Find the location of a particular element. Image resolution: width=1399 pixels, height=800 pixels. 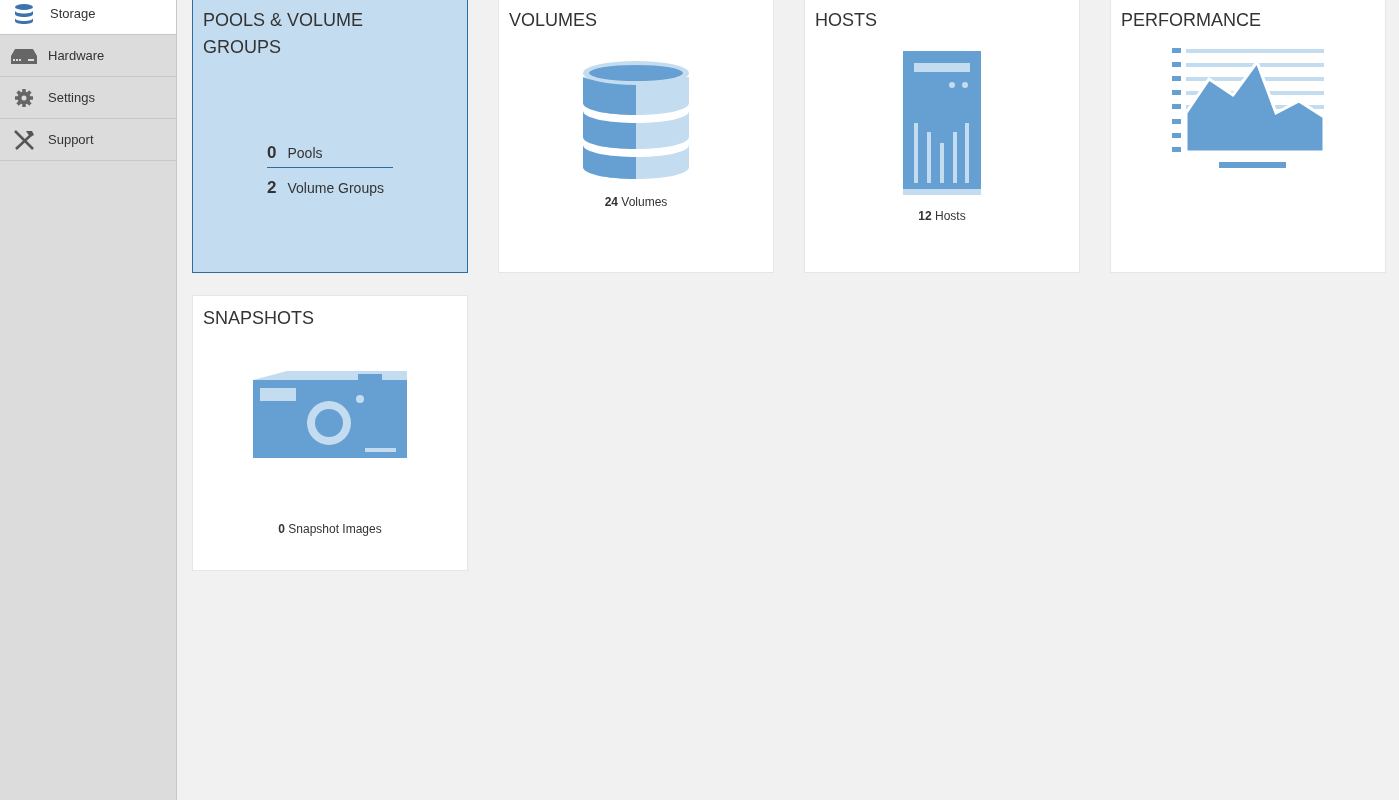

tile-summary: 24 Volumes is located at coordinates (636, 202).